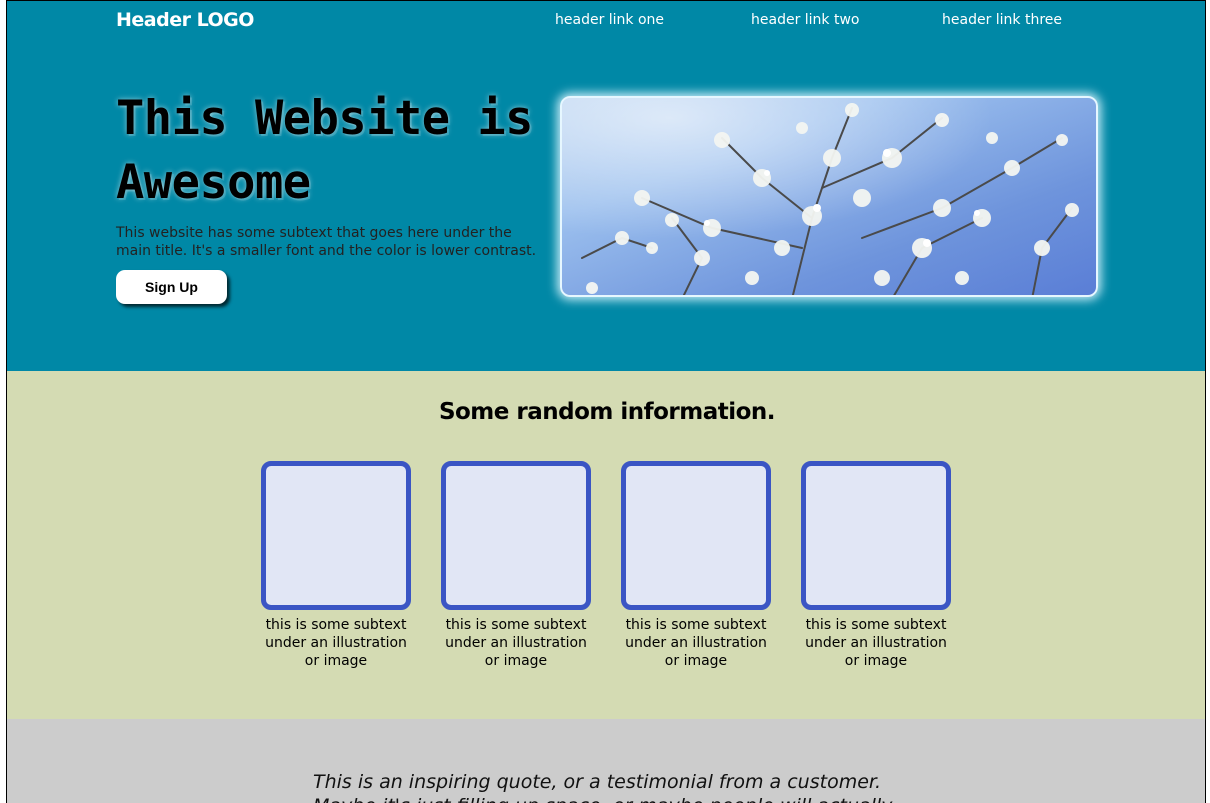 The image size is (1210, 803). What do you see at coordinates (607, 412) in the screenshot?
I see `info-heading: Some random information.` at bounding box center [607, 412].